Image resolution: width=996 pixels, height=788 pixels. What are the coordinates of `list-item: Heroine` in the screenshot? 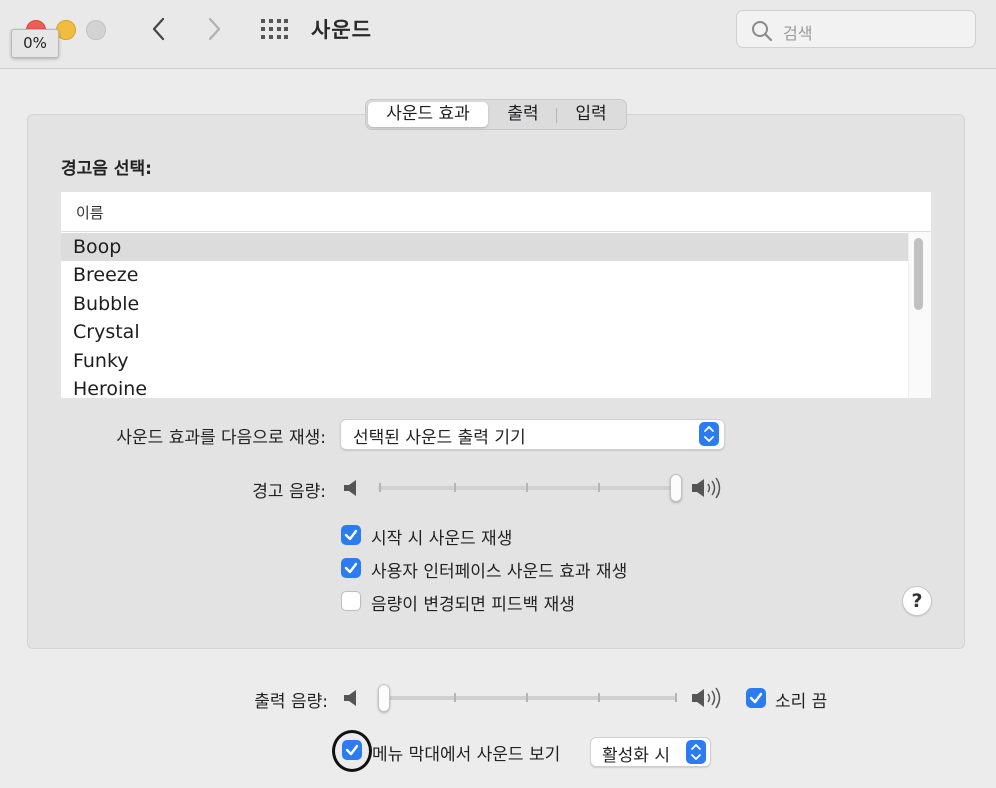 It's located at (484, 386).